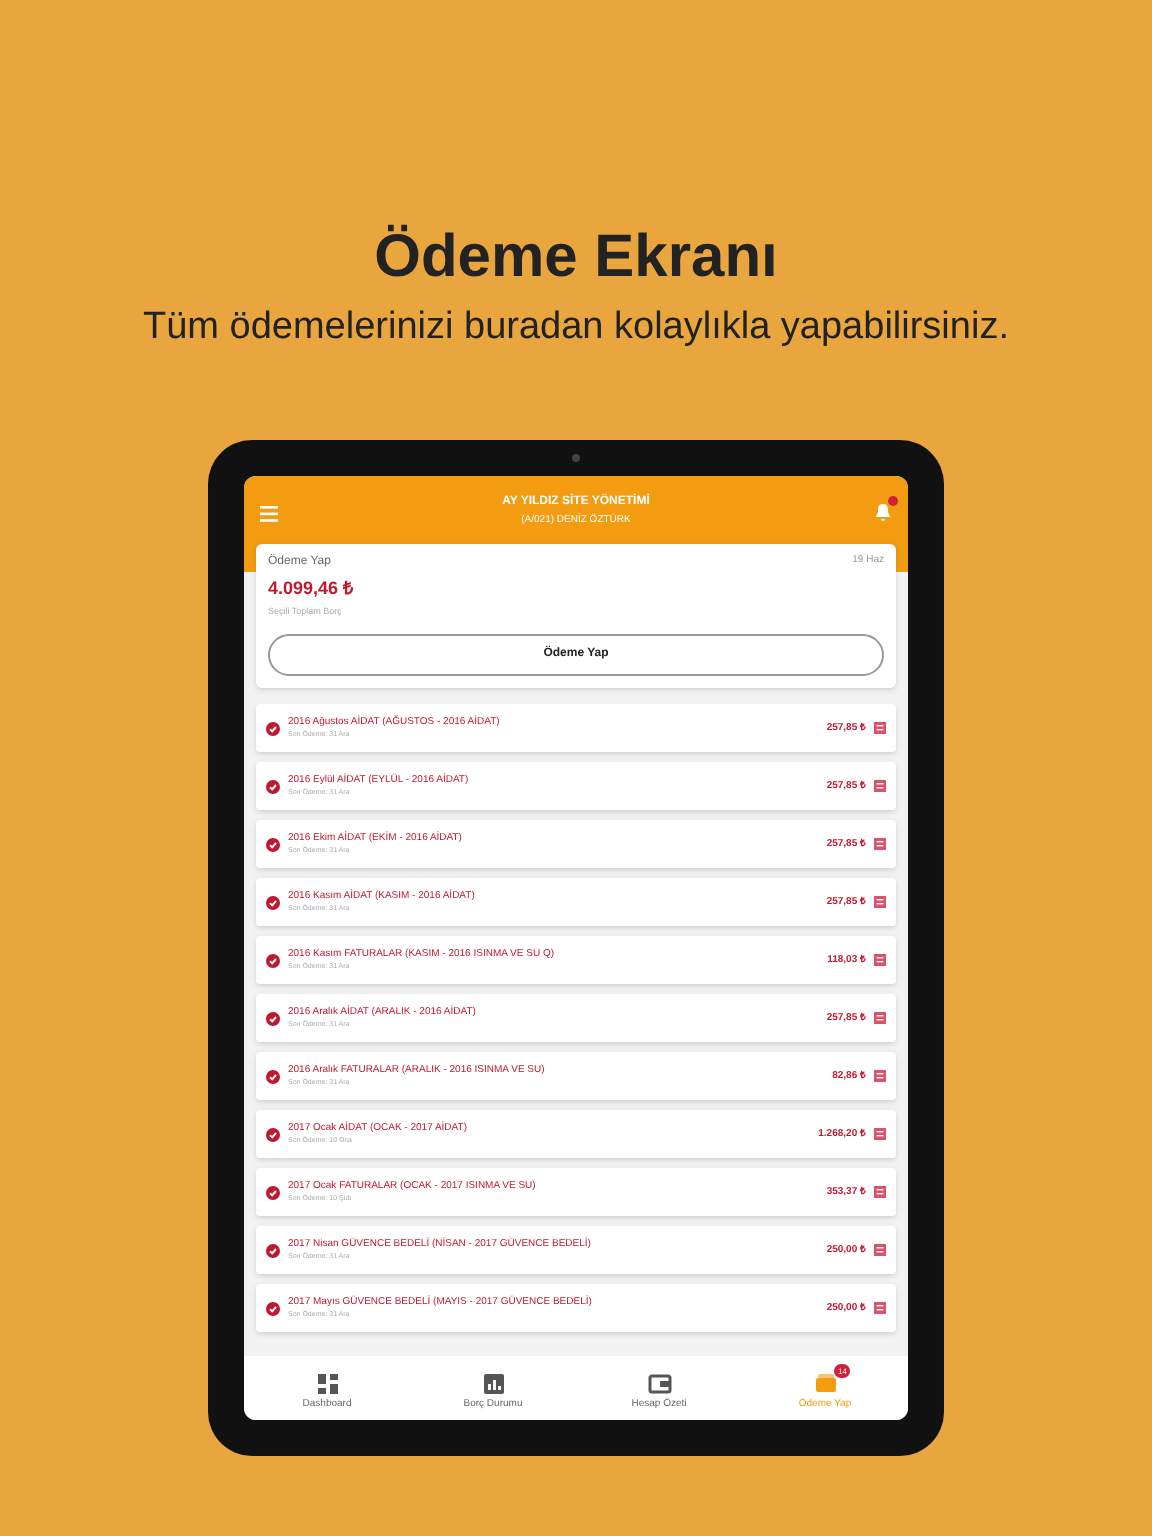 This screenshot has width=1152, height=1536. Describe the element at coordinates (576, 258) in the screenshot. I see `promo-title: Ödeme Ekranı` at that location.